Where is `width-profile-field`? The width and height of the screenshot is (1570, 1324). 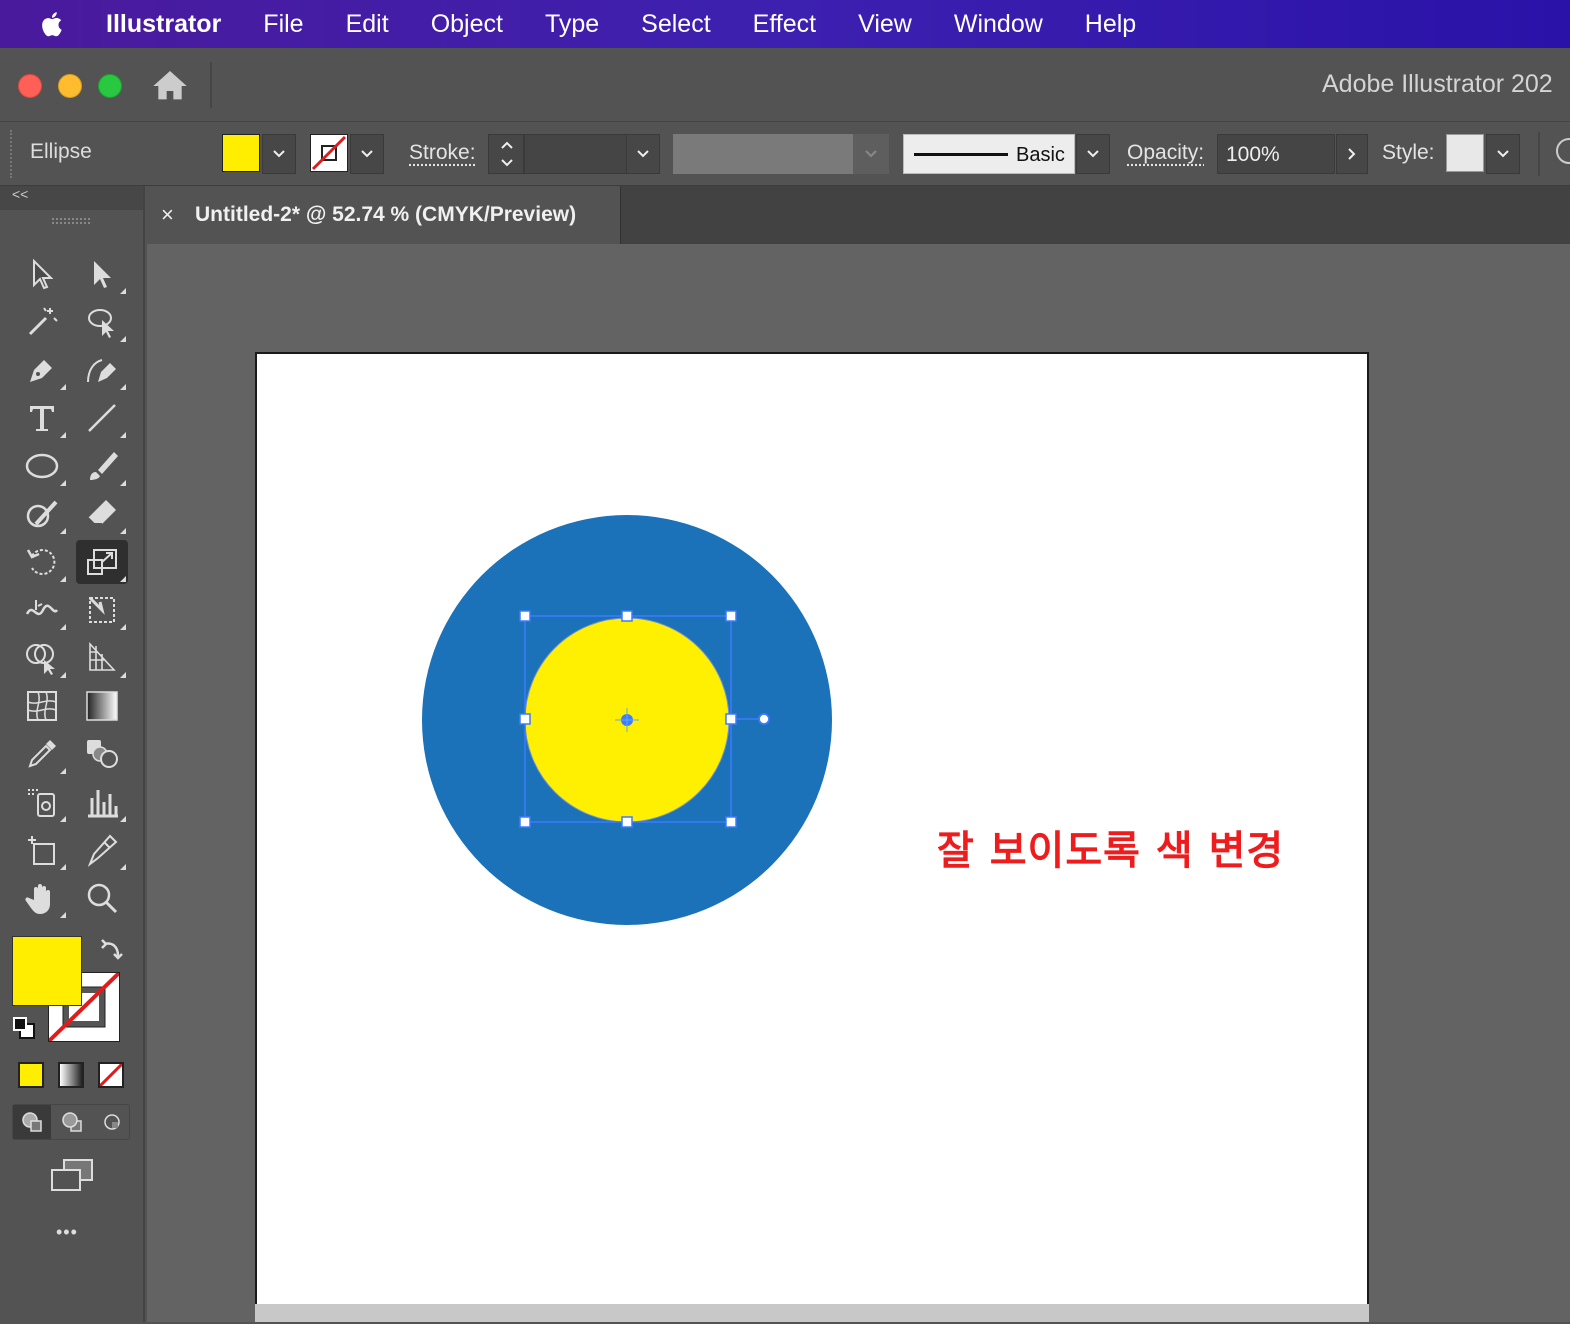
width-profile-field is located at coordinates (763, 154).